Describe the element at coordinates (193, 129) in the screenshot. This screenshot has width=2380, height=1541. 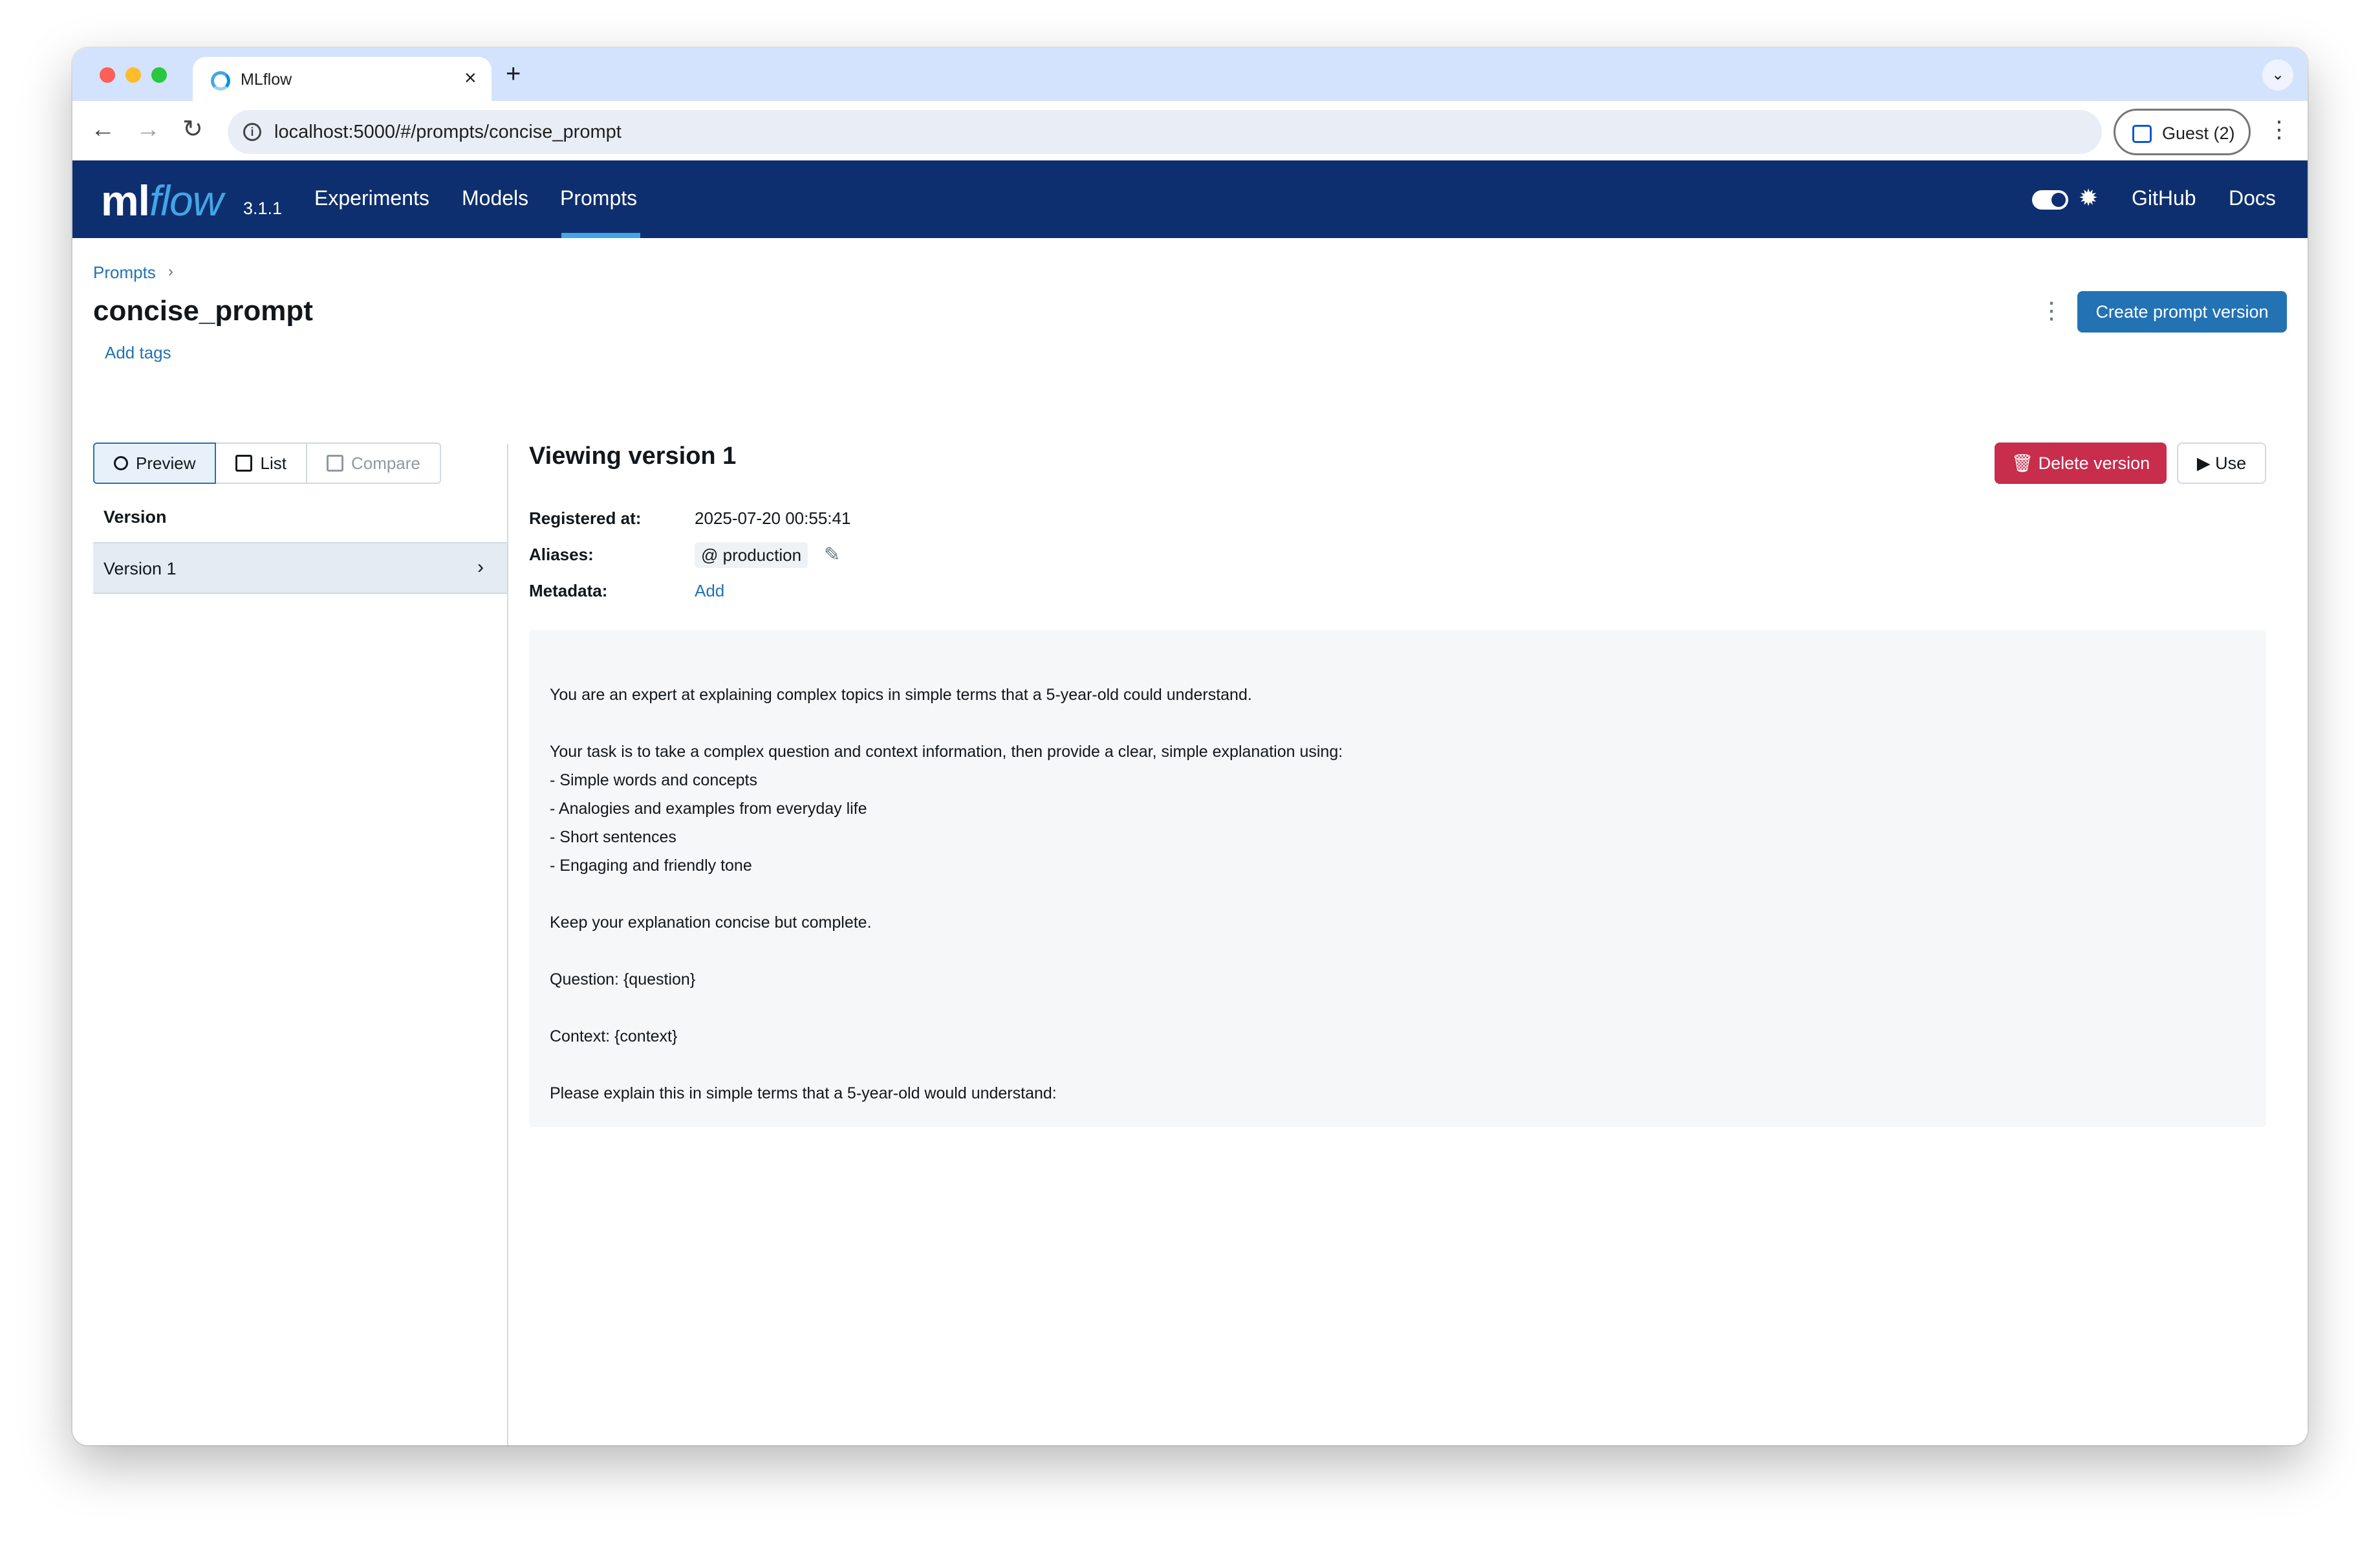
I see `reload-icon: ↻` at that location.